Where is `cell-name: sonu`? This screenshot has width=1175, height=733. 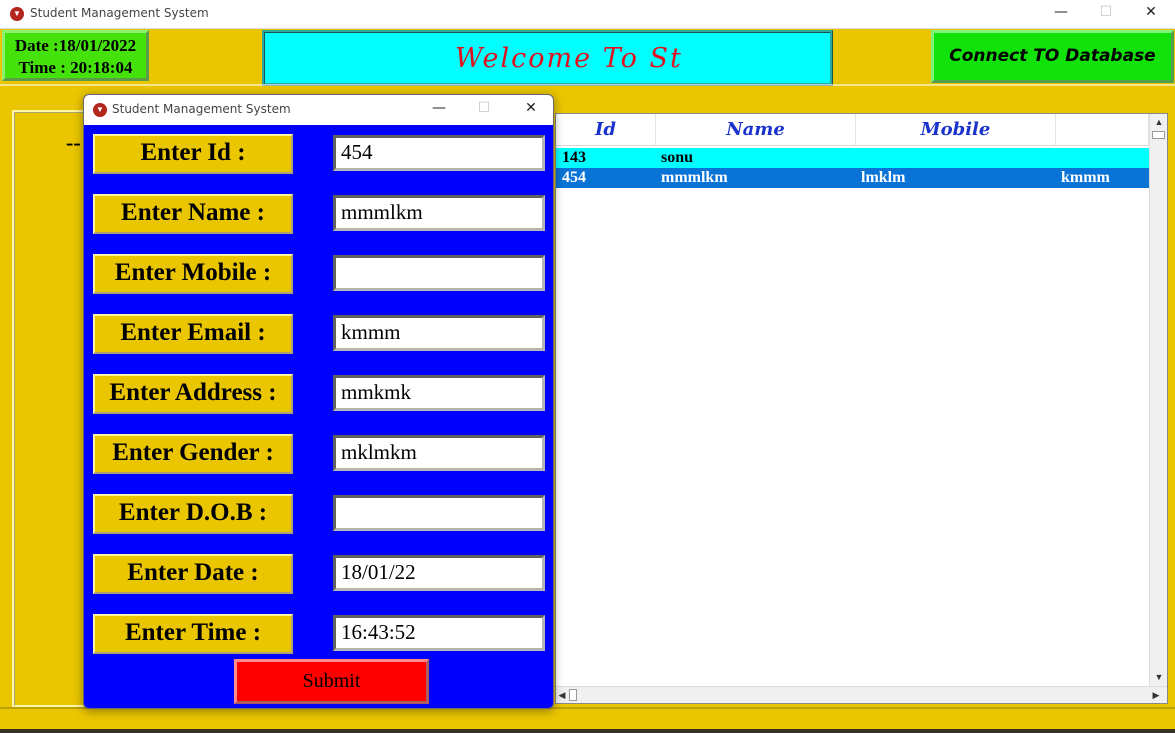
cell-name: sonu is located at coordinates (677, 157).